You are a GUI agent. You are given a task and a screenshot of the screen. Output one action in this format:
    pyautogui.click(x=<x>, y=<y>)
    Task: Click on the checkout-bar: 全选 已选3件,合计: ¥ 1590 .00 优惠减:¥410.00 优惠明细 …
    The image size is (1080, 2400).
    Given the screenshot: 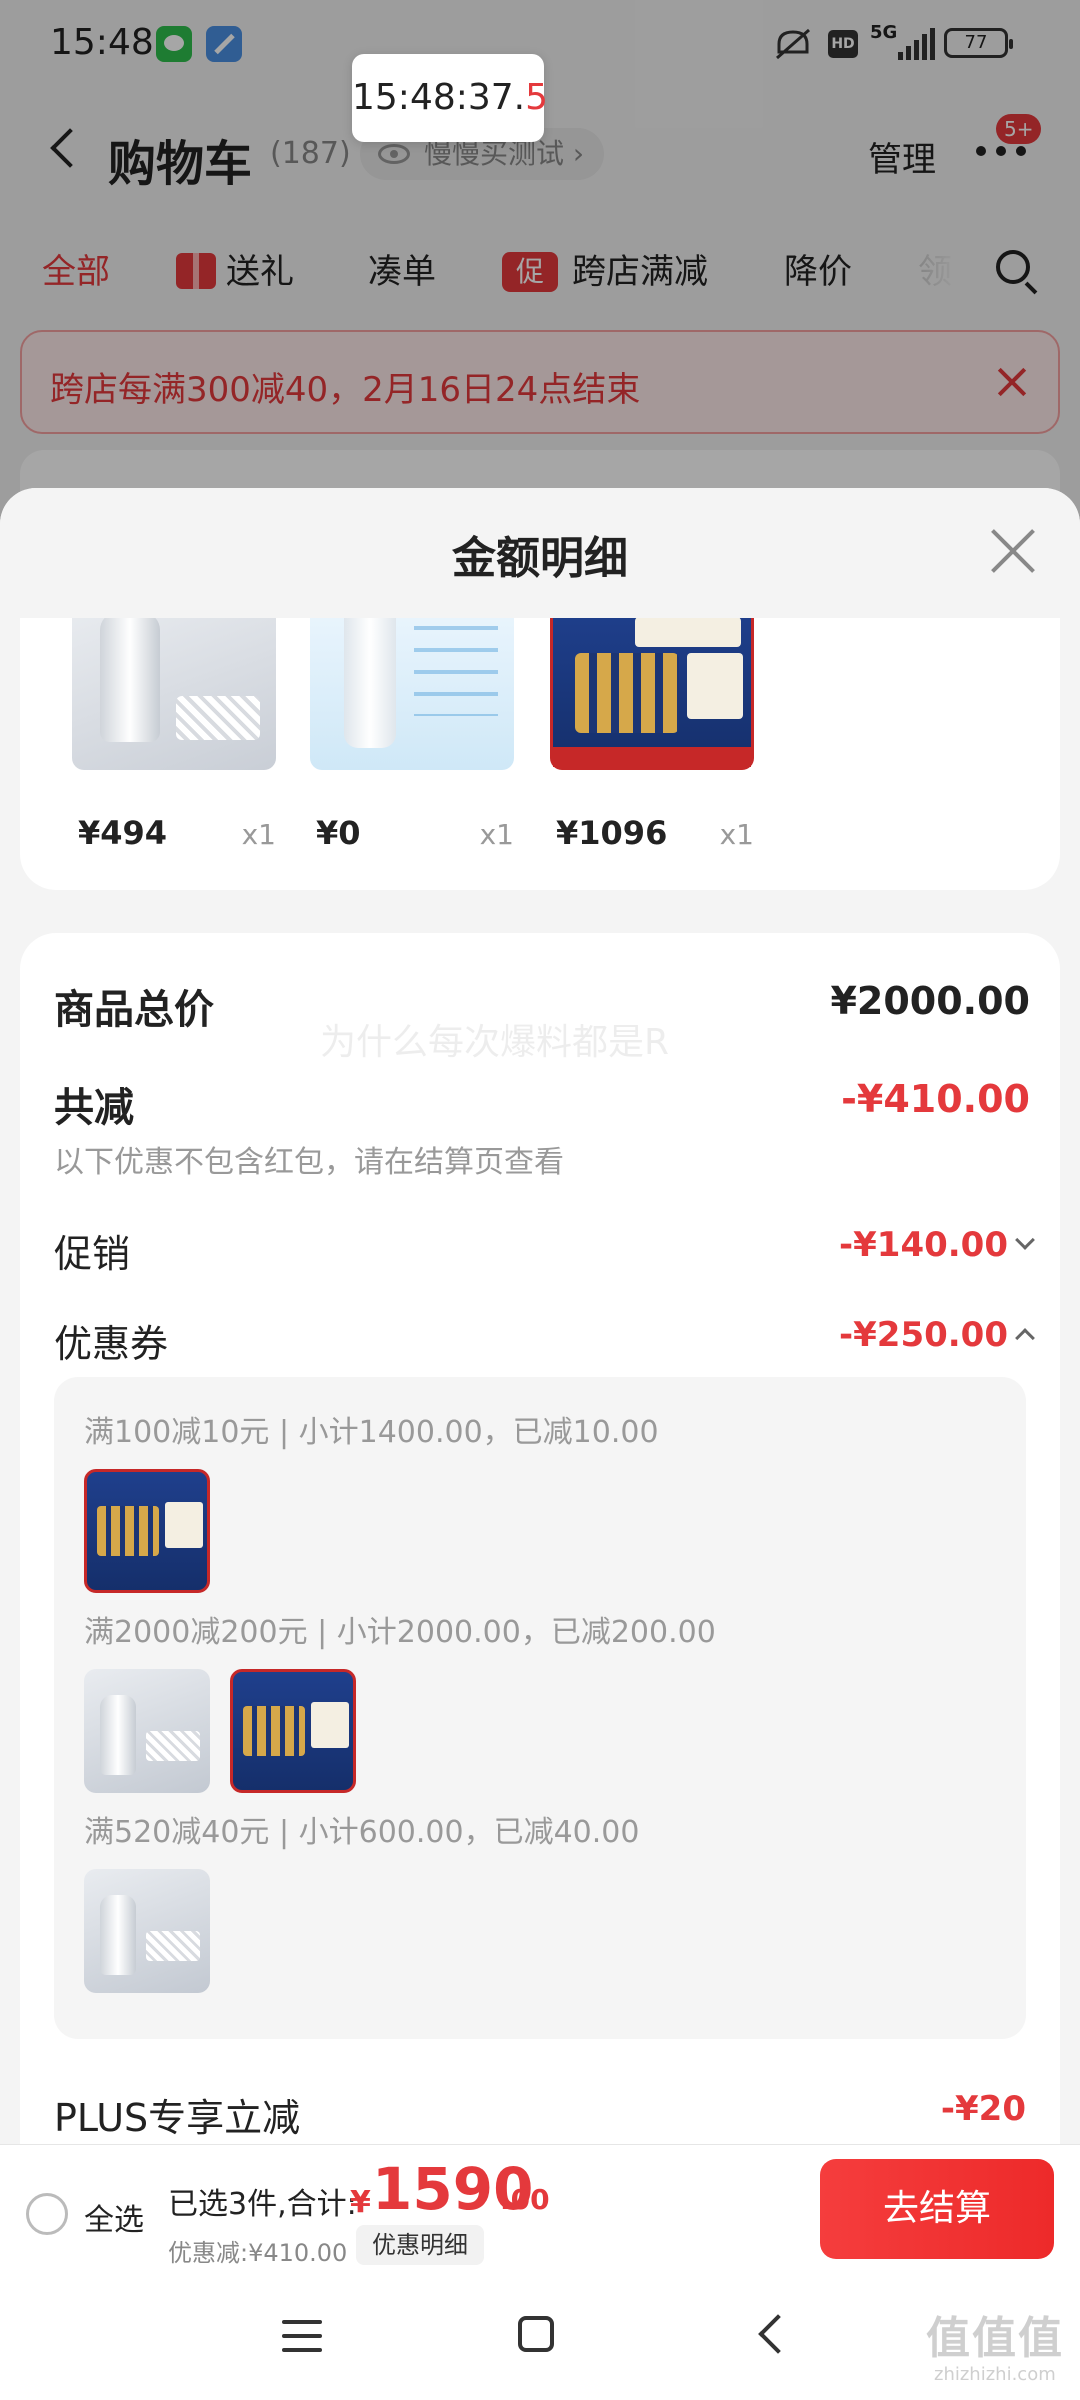 What is the action you would take?
    pyautogui.click(x=540, y=2208)
    